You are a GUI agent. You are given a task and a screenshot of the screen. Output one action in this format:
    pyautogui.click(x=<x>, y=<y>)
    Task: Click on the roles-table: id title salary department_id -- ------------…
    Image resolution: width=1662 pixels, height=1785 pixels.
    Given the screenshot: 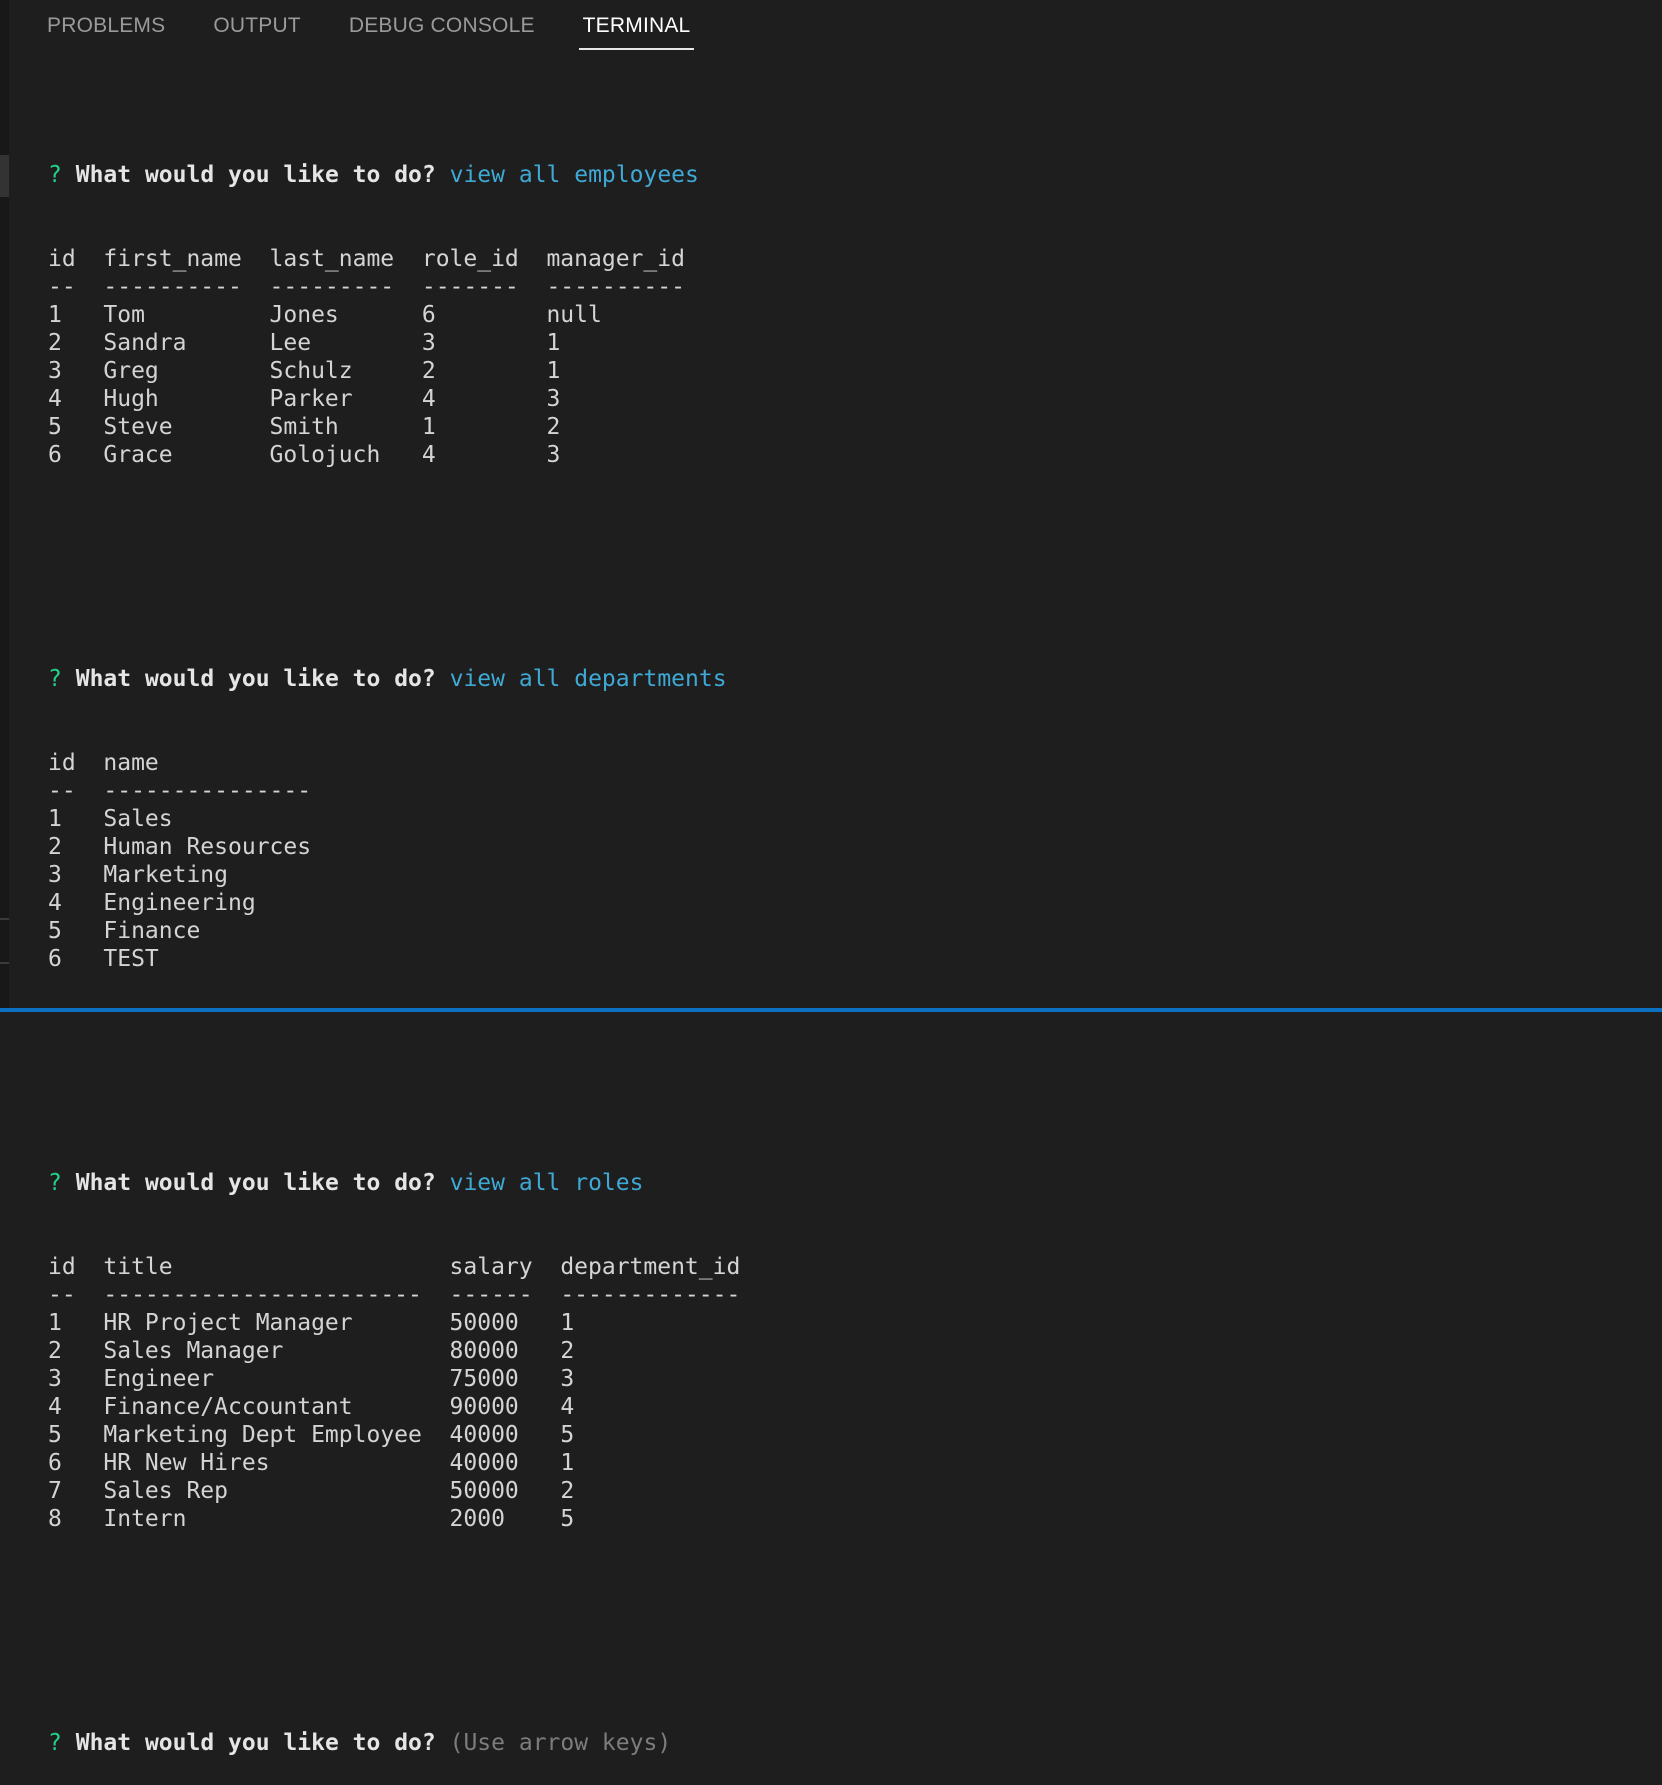 What is the action you would take?
    pyautogui.click(x=401, y=1393)
    